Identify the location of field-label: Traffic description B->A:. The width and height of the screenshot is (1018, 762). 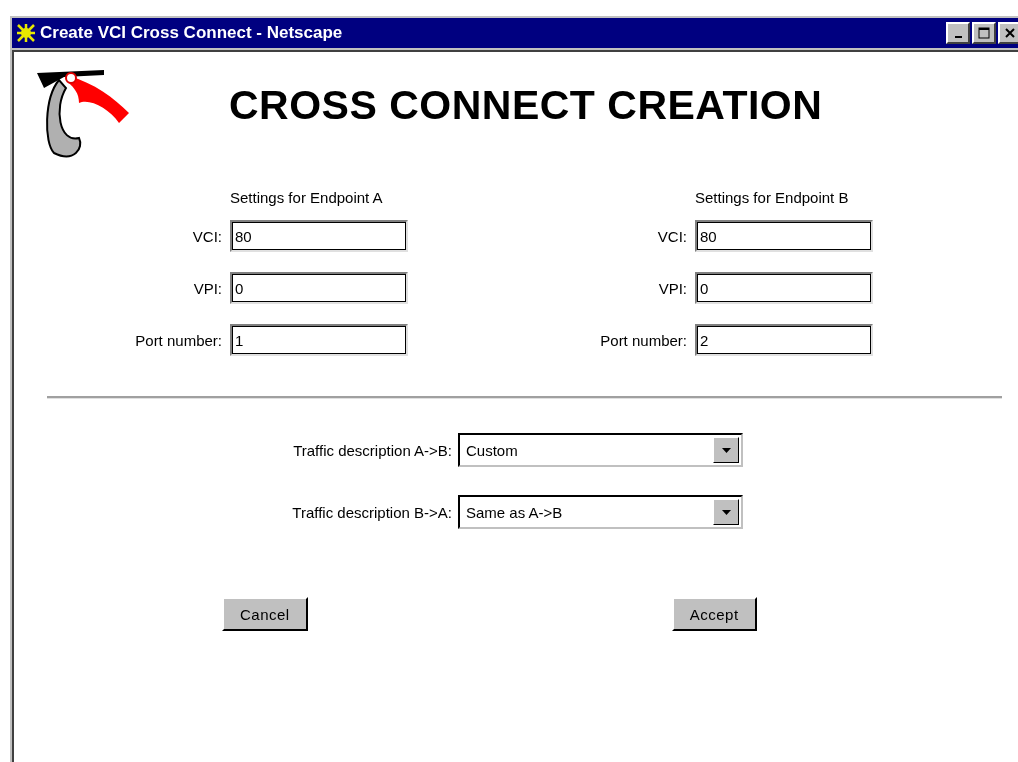
(371, 512).